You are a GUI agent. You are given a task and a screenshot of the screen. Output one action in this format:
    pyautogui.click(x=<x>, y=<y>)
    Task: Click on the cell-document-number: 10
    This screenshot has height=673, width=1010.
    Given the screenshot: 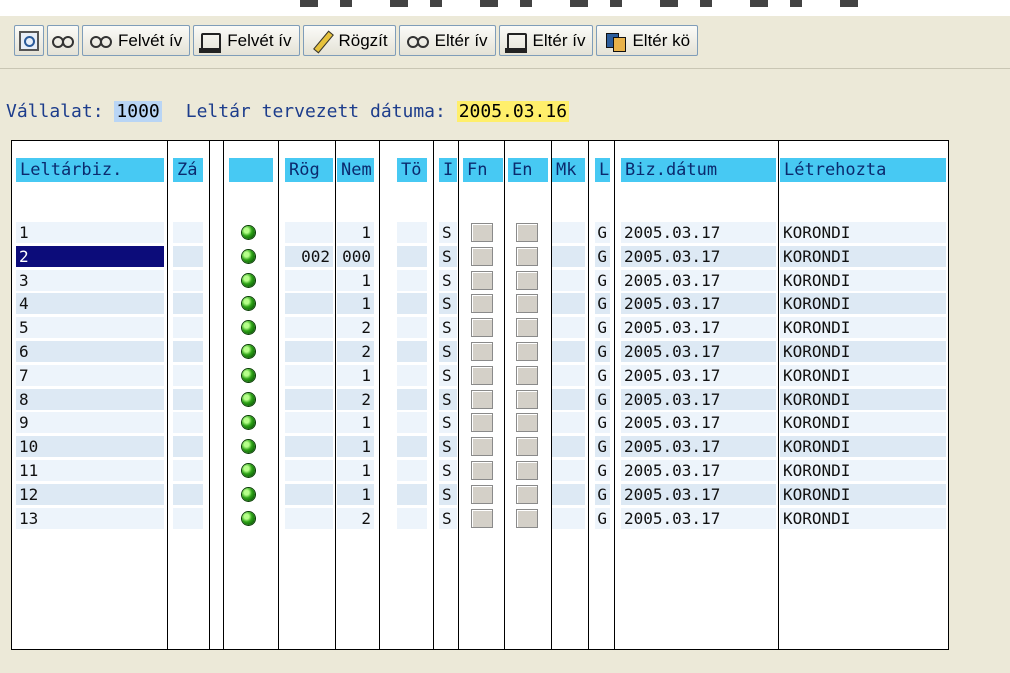 What is the action you would take?
    pyautogui.click(x=90, y=447)
    